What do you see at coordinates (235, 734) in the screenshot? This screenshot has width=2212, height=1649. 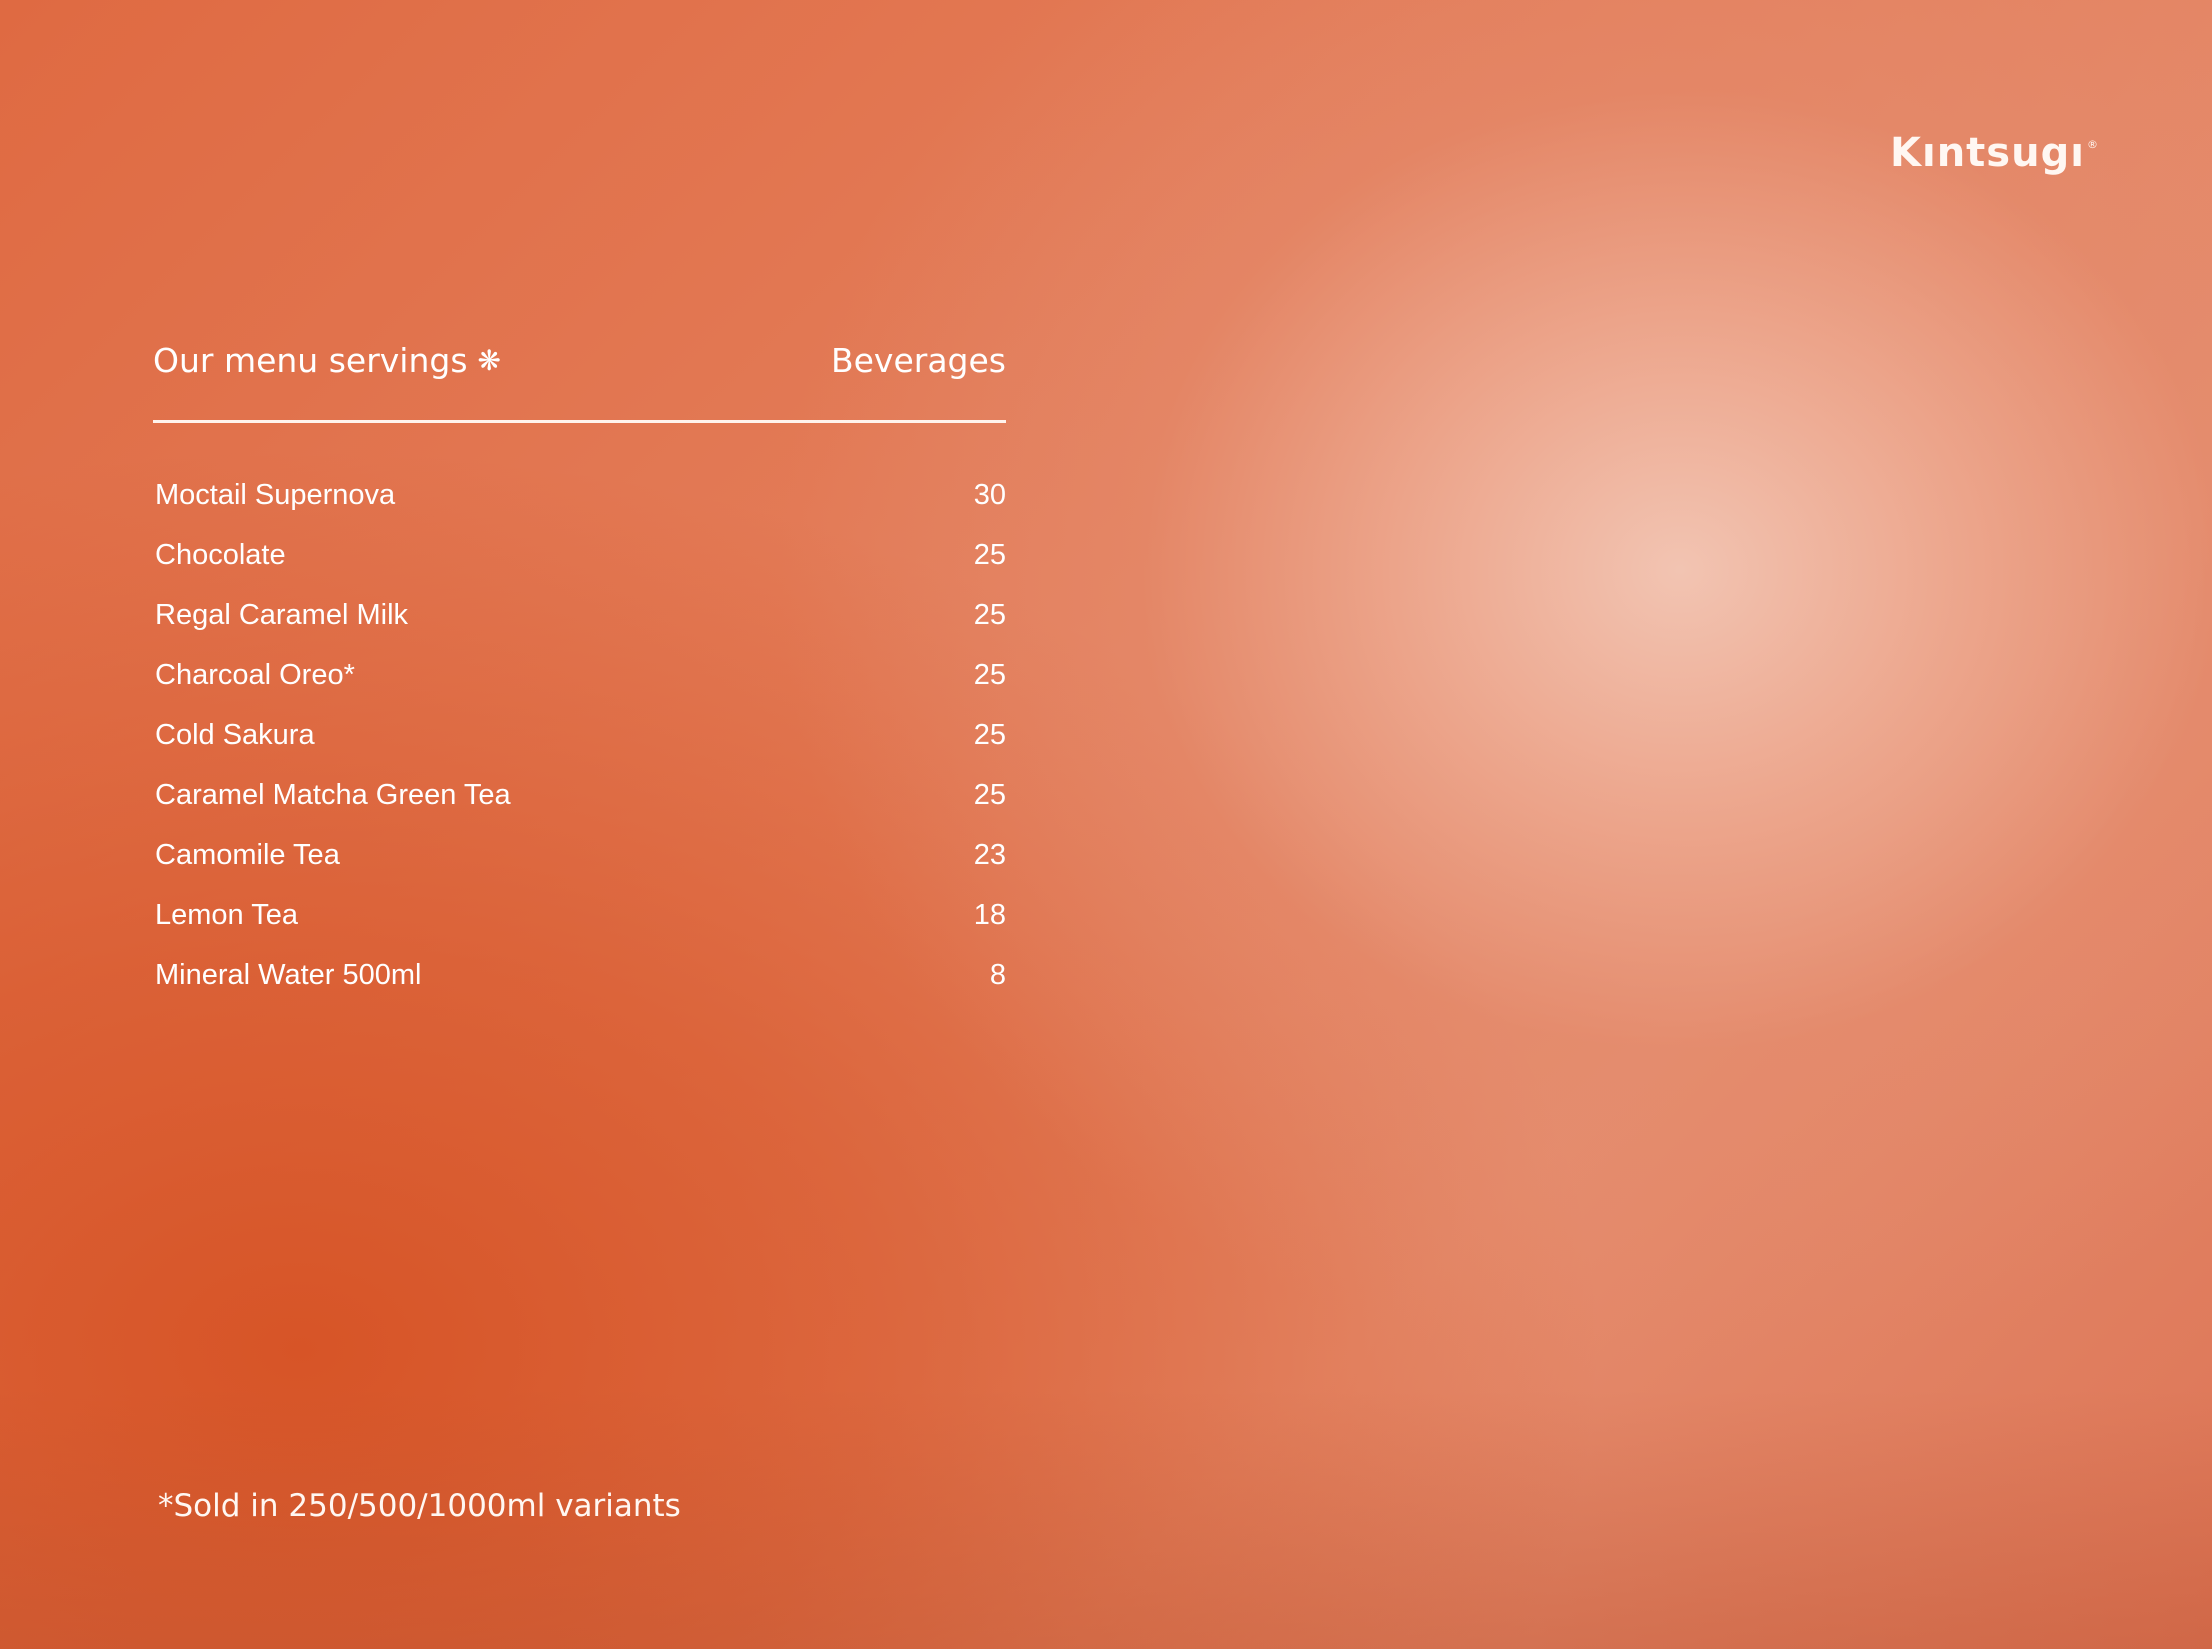 I see `menu-item-name: Cold Sakura` at bounding box center [235, 734].